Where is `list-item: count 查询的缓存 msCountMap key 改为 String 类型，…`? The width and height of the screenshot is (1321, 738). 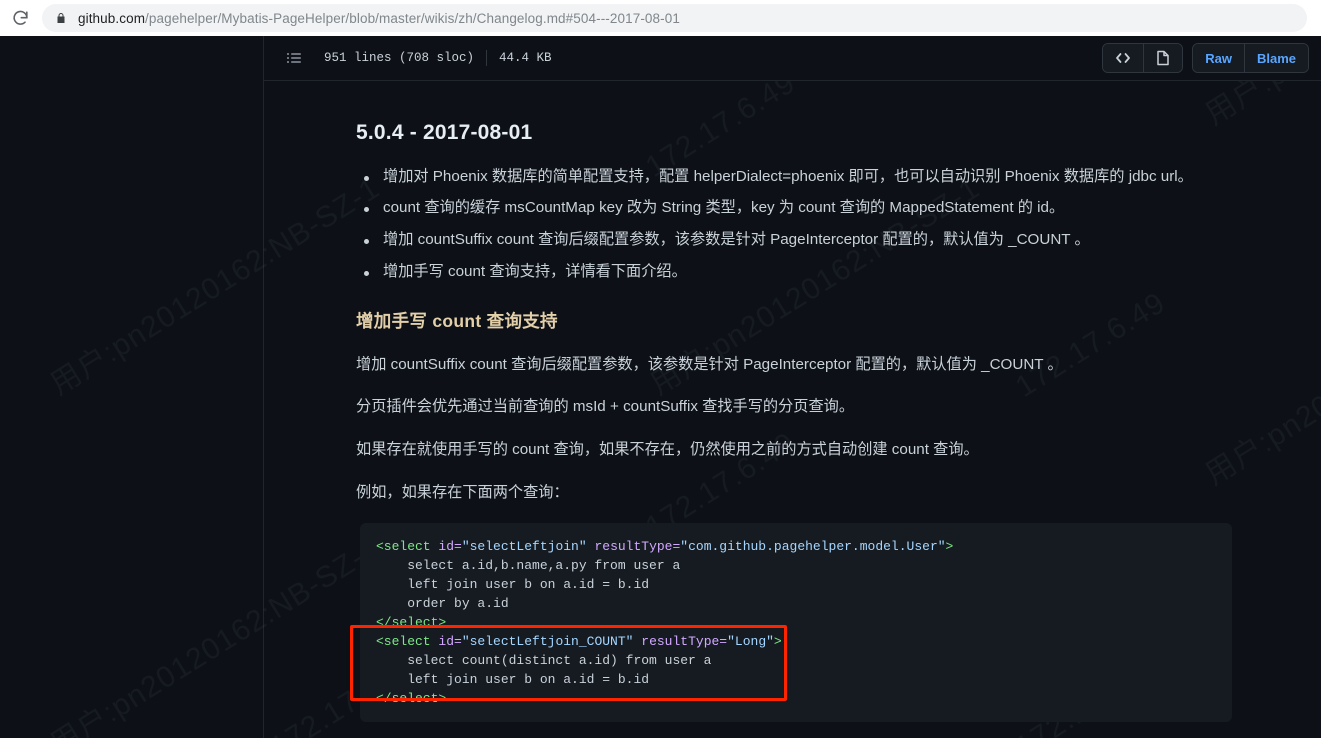 list-item: count 查询的缓存 msCountMap key 改为 String 类型，… is located at coordinates (838, 208).